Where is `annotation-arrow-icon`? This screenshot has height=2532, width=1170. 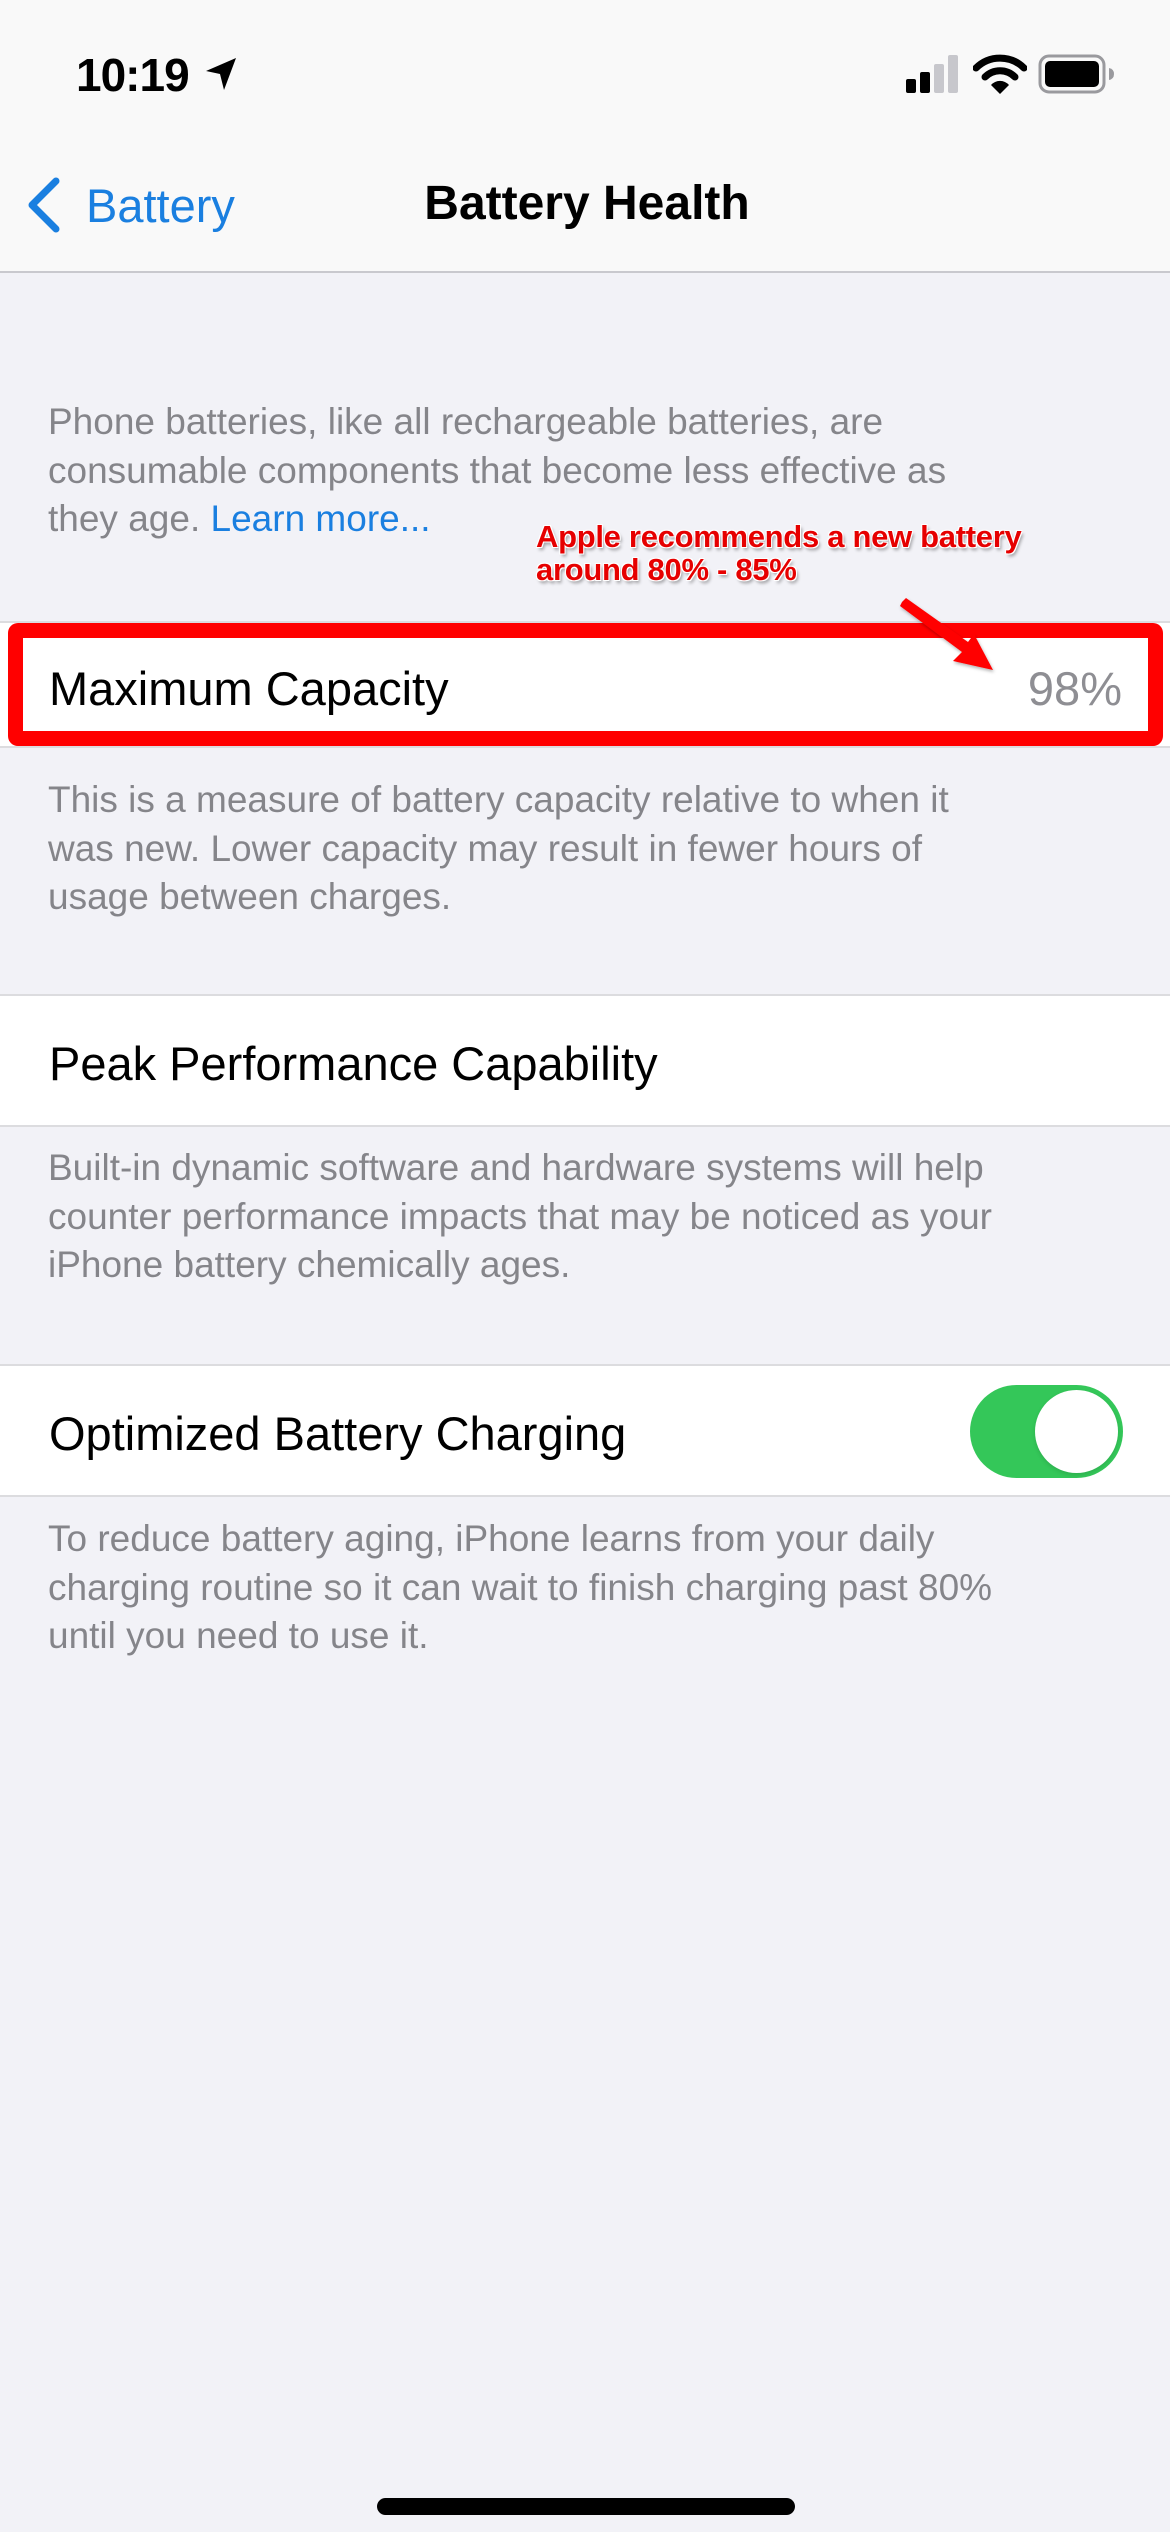
annotation-arrow-icon is located at coordinates (946, 634).